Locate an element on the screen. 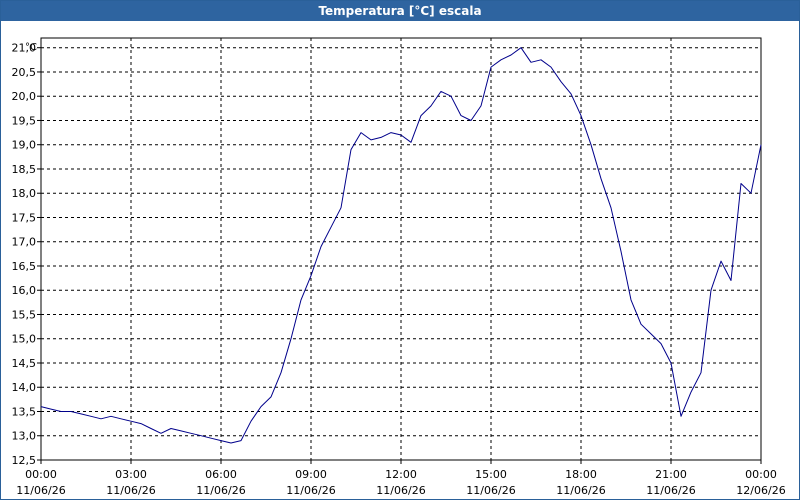 The height and width of the screenshot is (500, 800). y-tick-label: 18,0 is located at coordinates (24, 193).